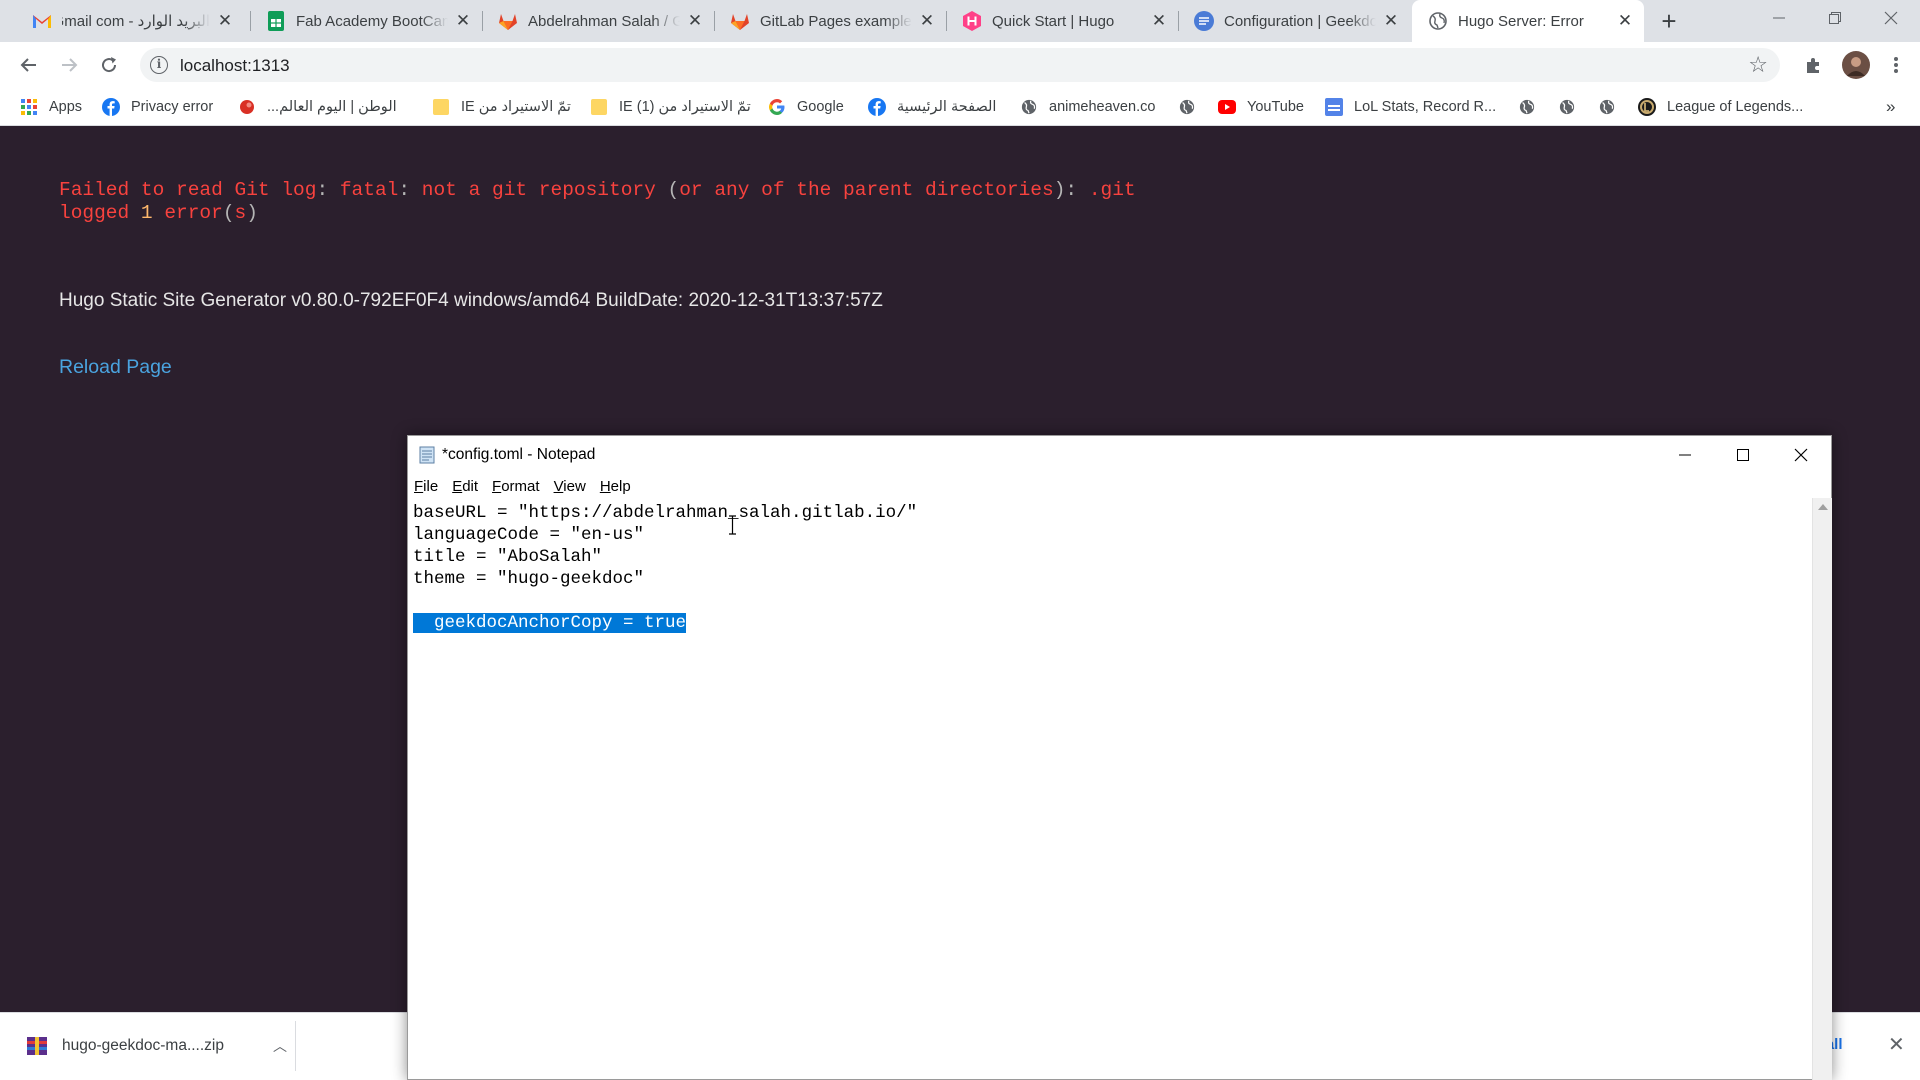  Describe the element at coordinates (1647, 107) in the screenshot. I see `league-icon` at that location.